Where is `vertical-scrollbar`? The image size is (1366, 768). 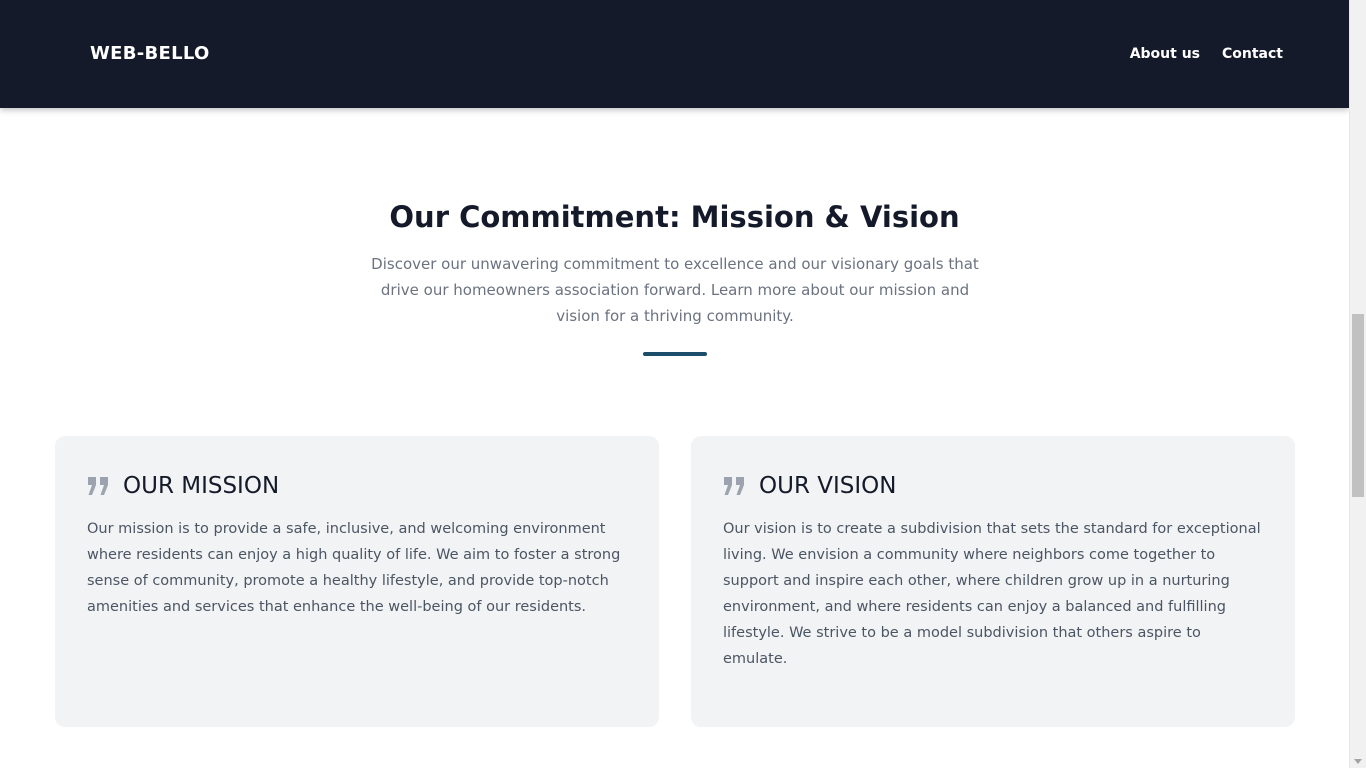 vertical-scrollbar is located at coordinates (1357, 384).